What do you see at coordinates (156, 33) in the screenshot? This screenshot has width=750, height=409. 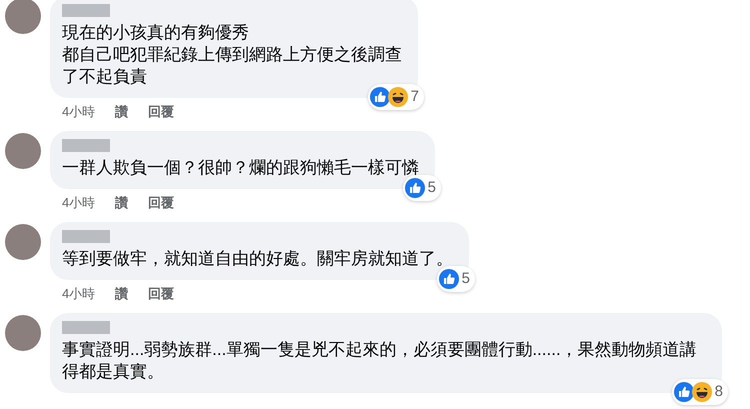 I see `comment-text: 現在的小孩真的有夠優秀` at bounding box center [156, 33].